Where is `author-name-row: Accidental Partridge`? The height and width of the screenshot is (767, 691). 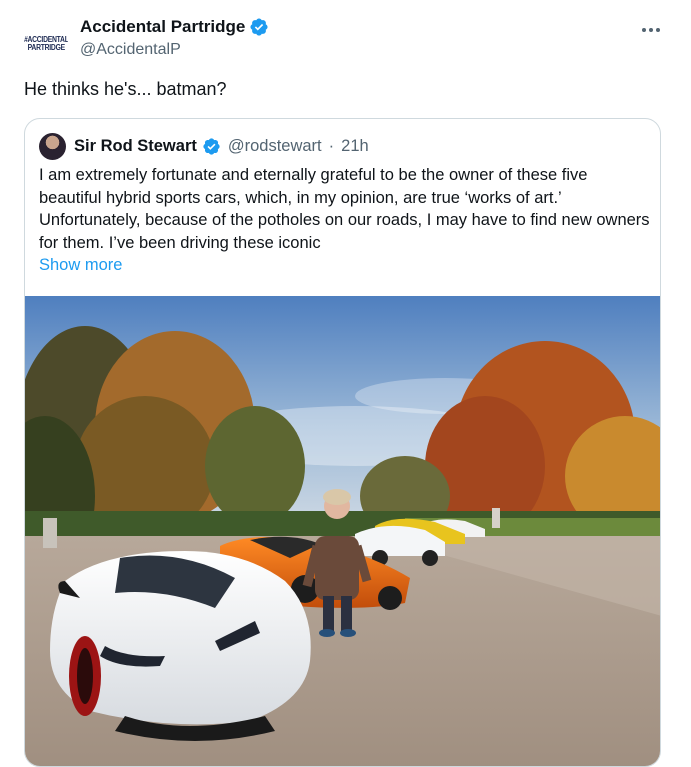 author-name-row: Accidental Partridge is located at coordinates (174, 27).